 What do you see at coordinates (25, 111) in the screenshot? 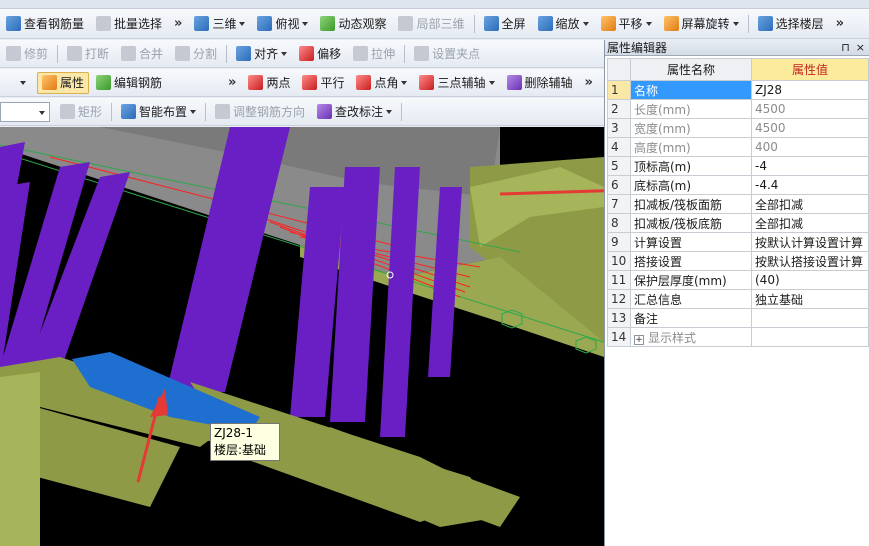
I see `component-select` at bounding box center [25, 111].